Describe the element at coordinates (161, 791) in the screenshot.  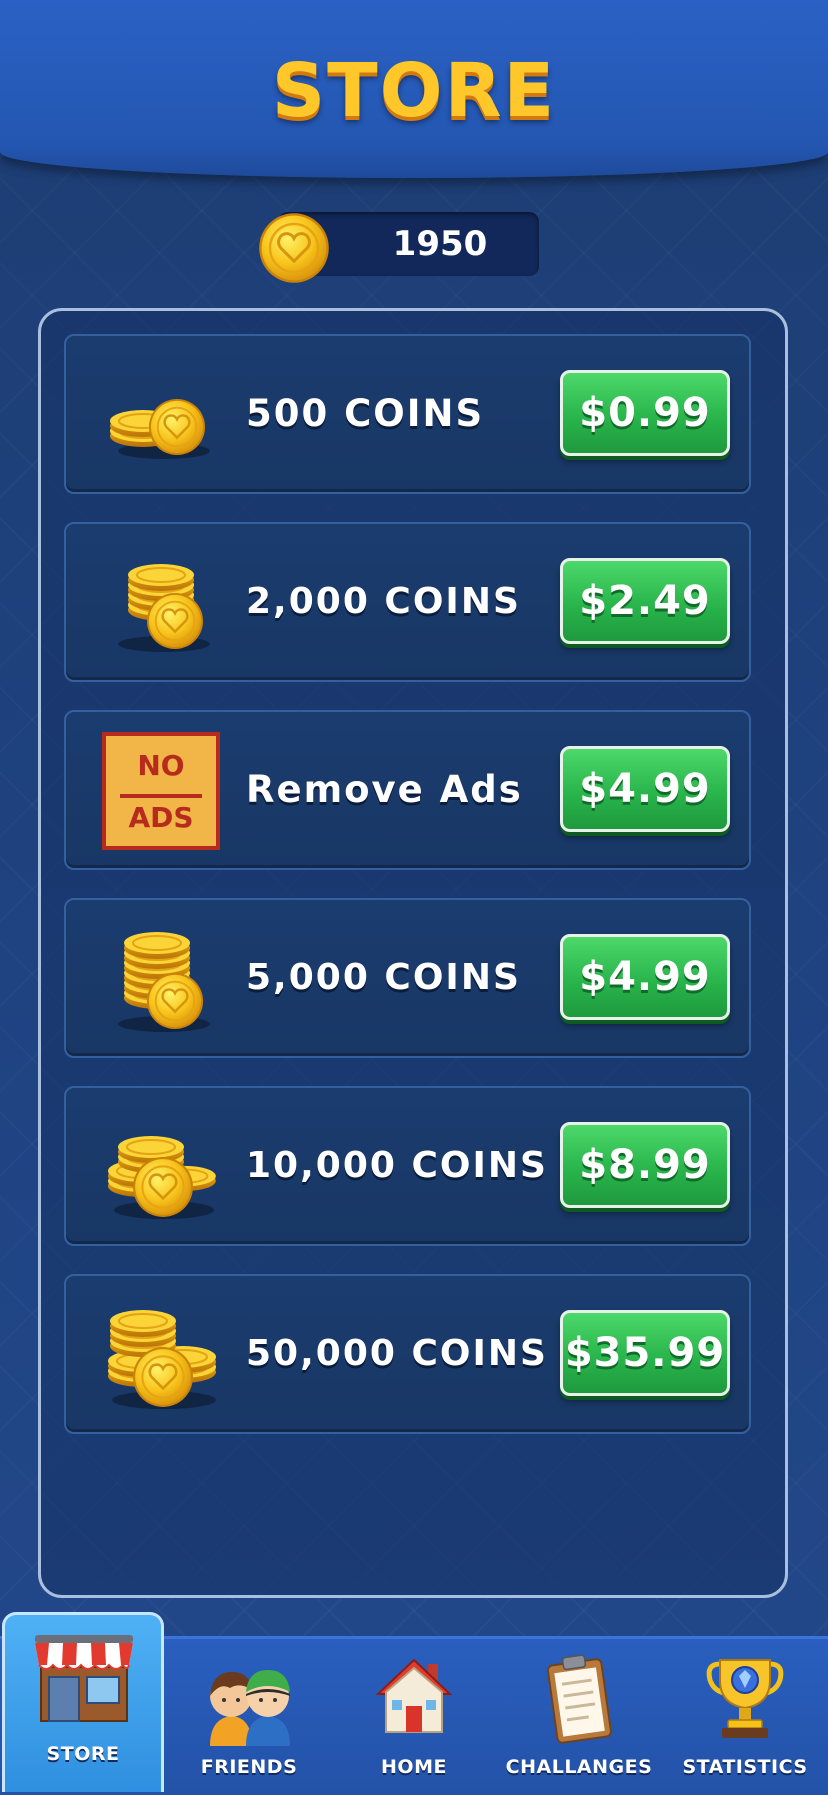
I see `no-ads-icon: NO ADS` at that location.